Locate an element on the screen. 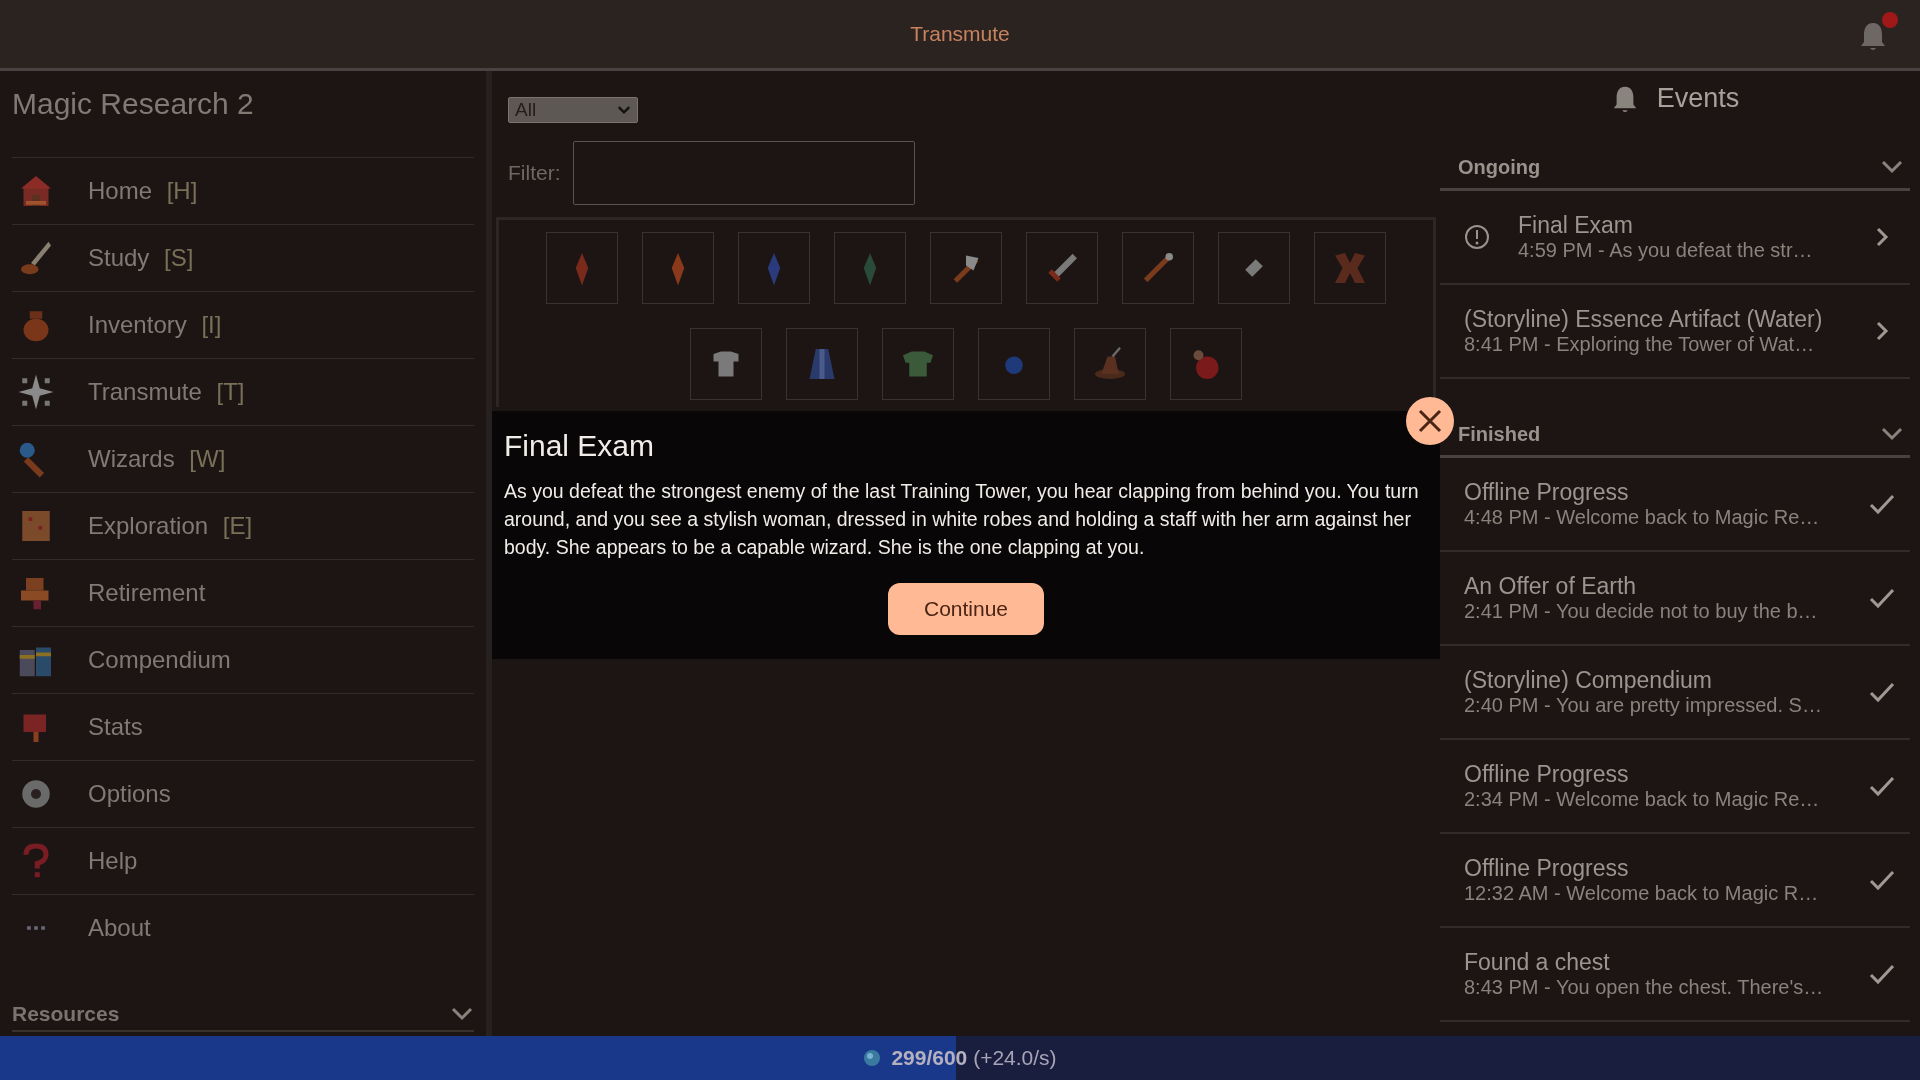 This screenshot has width=1920, height=1080. event-title: (Storyline) Compendium is located at coordinates (1588, 680).